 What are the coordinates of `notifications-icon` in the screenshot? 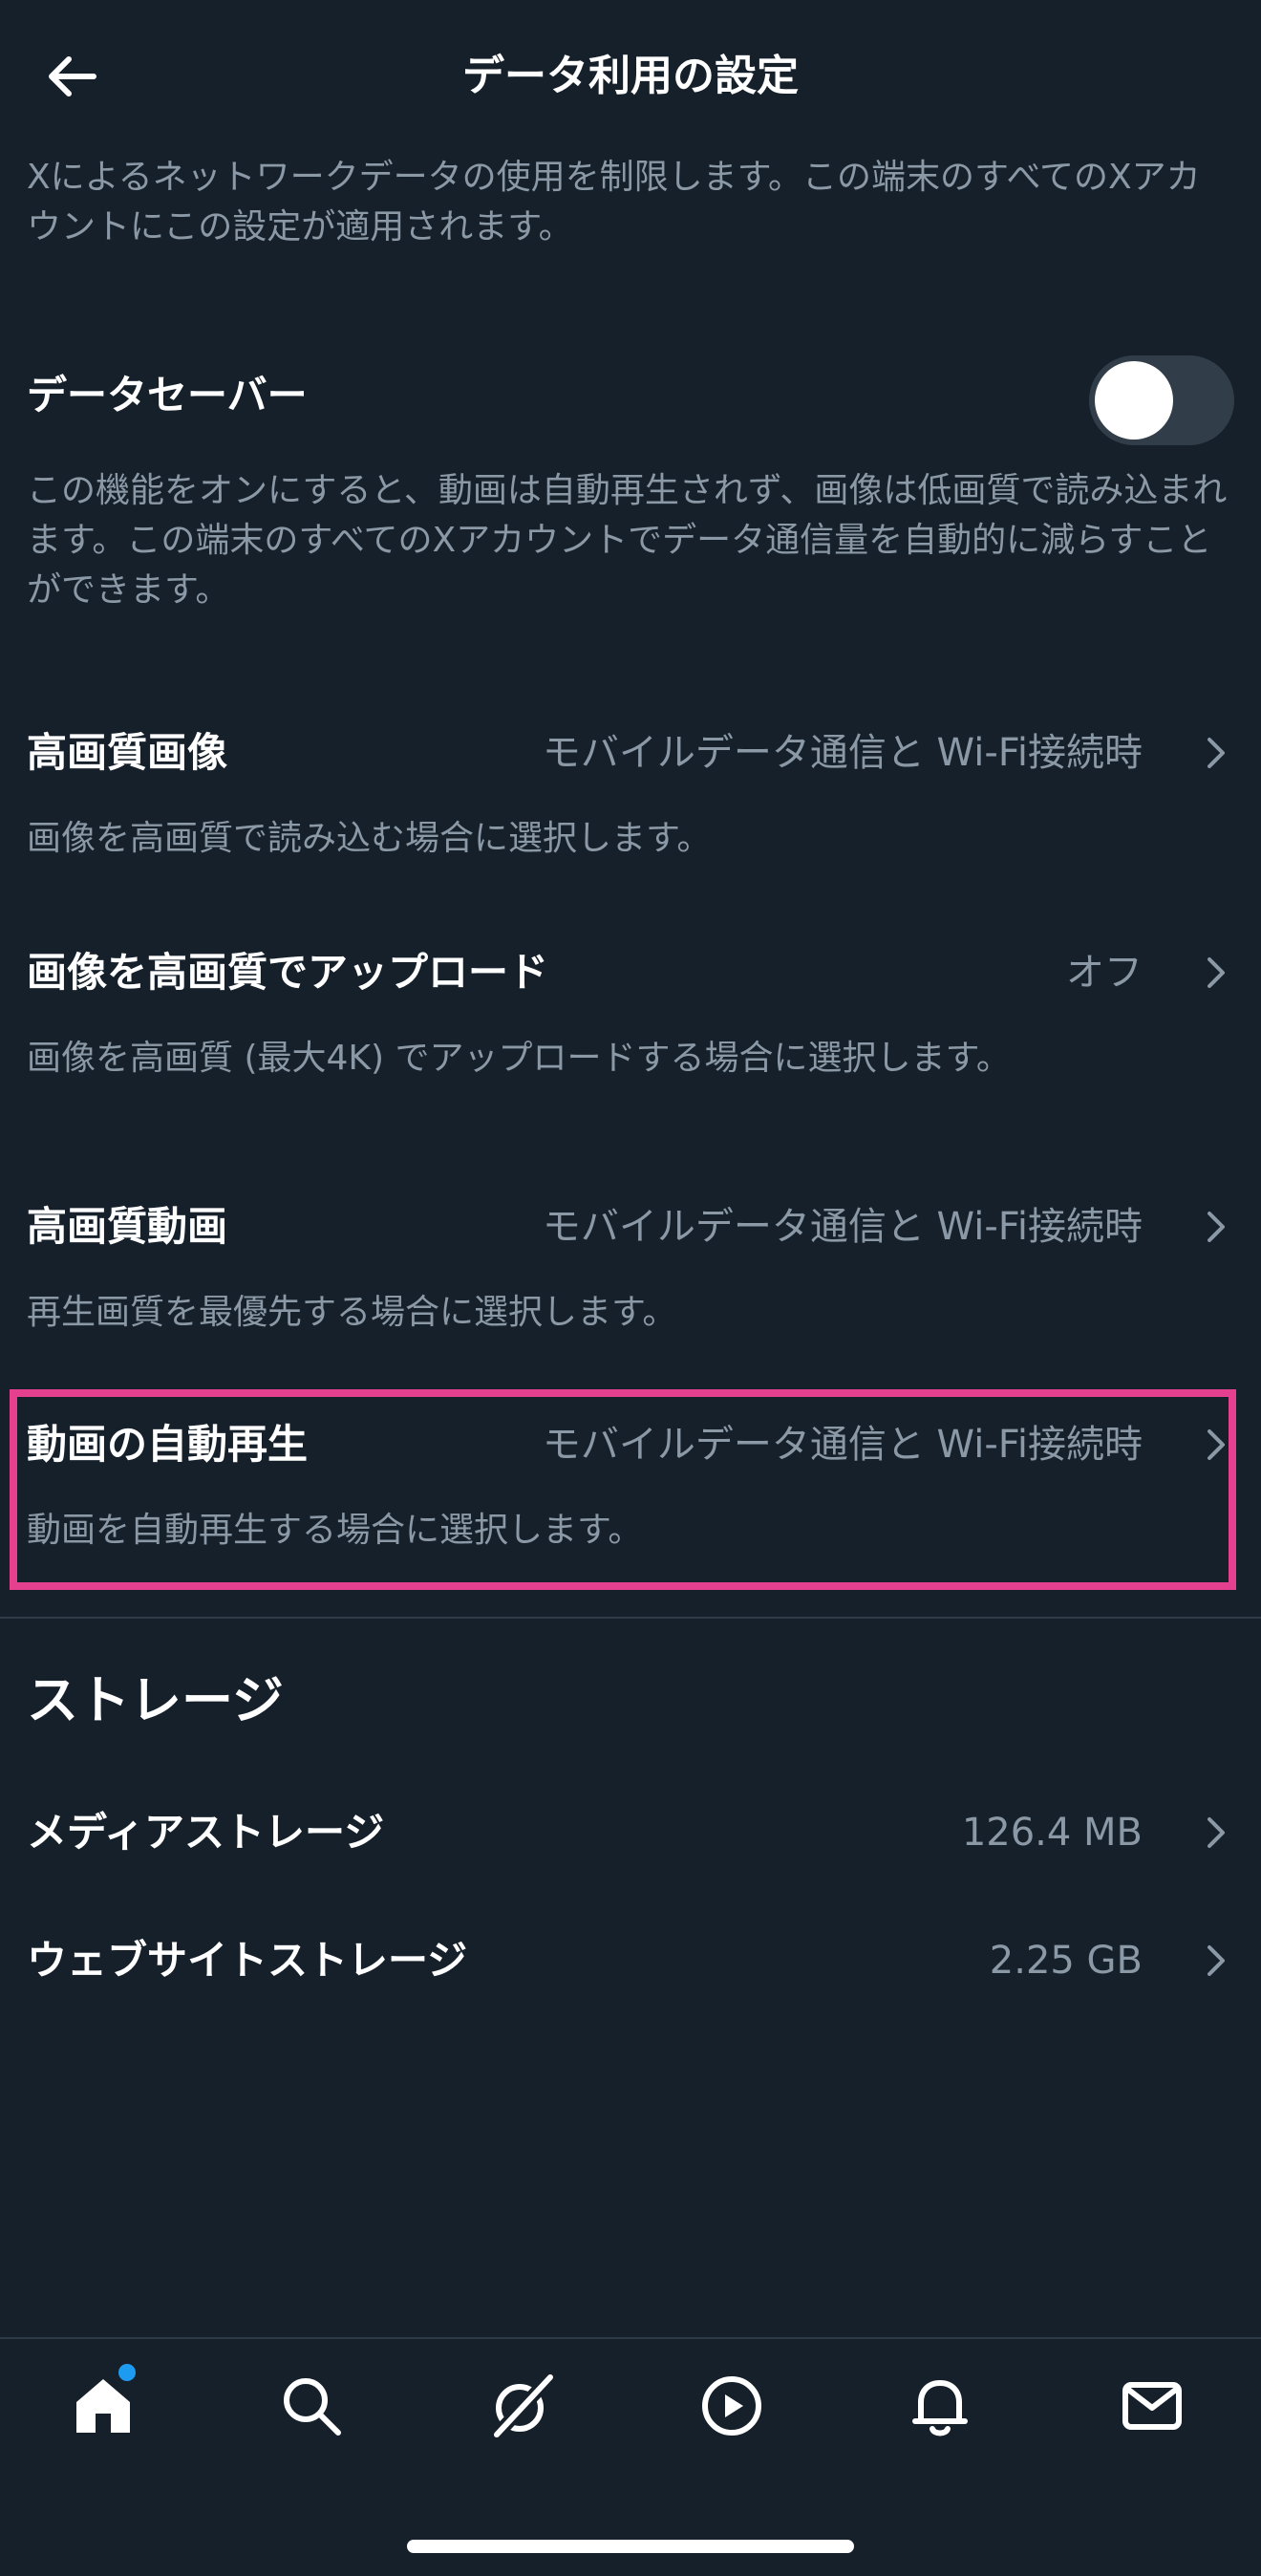 It's located at (940, 2408).